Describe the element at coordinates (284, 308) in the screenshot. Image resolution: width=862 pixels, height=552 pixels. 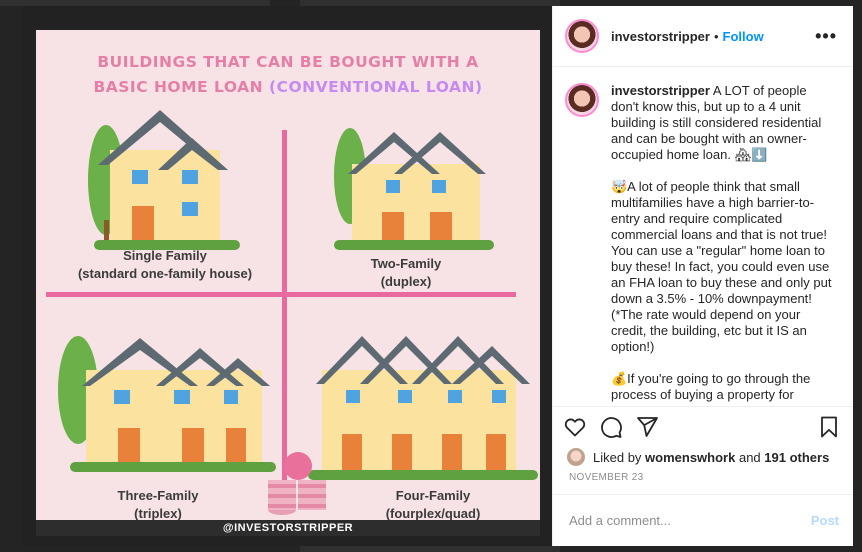
I see `vertical-divider` at that location.